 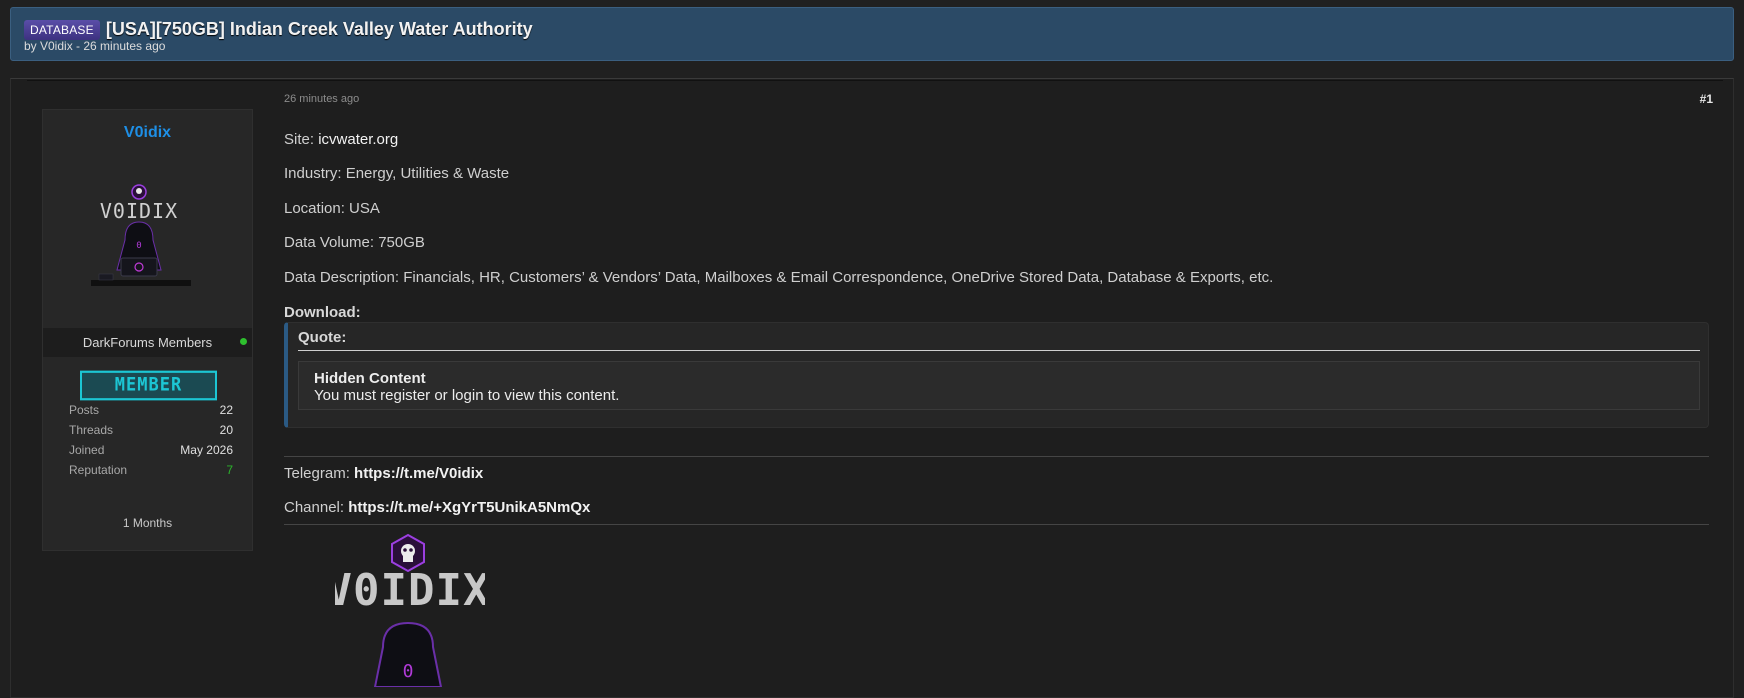 What do you see at coordinates (229, 470) in the screenshot?
I see `stat-value: 7` at bounding box center [229, 470].